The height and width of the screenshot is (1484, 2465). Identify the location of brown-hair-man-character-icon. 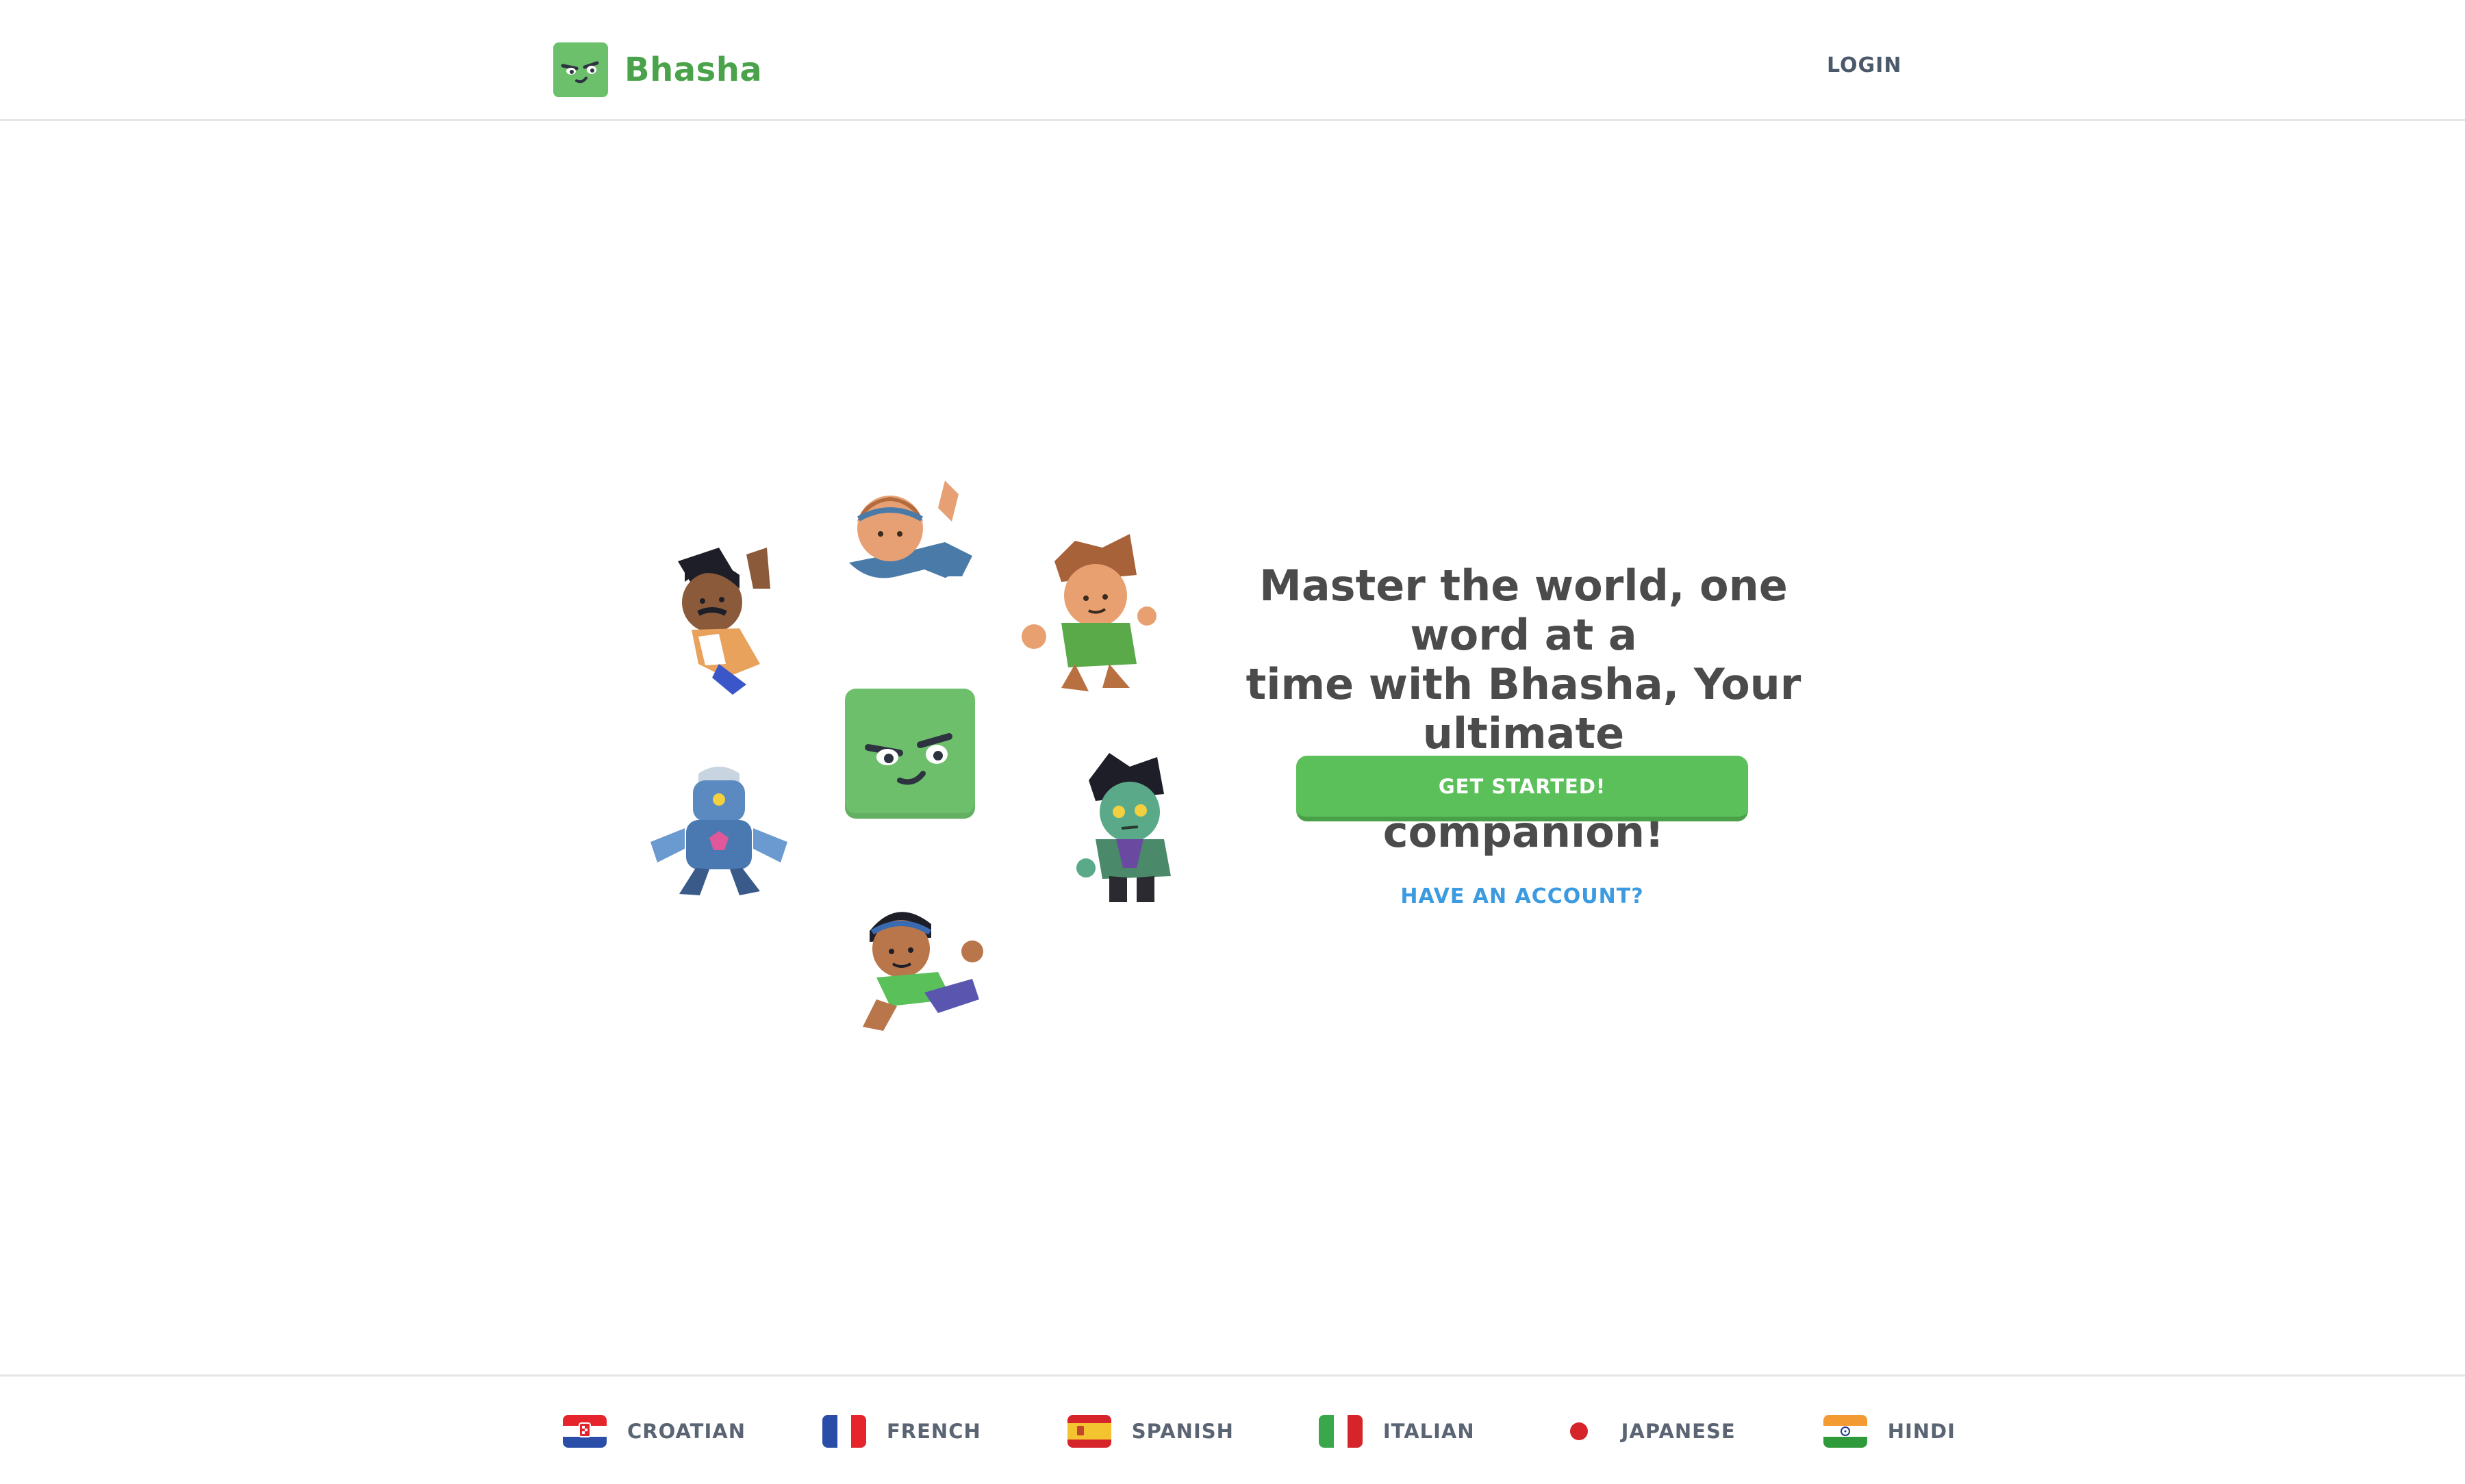
(1089, 612).